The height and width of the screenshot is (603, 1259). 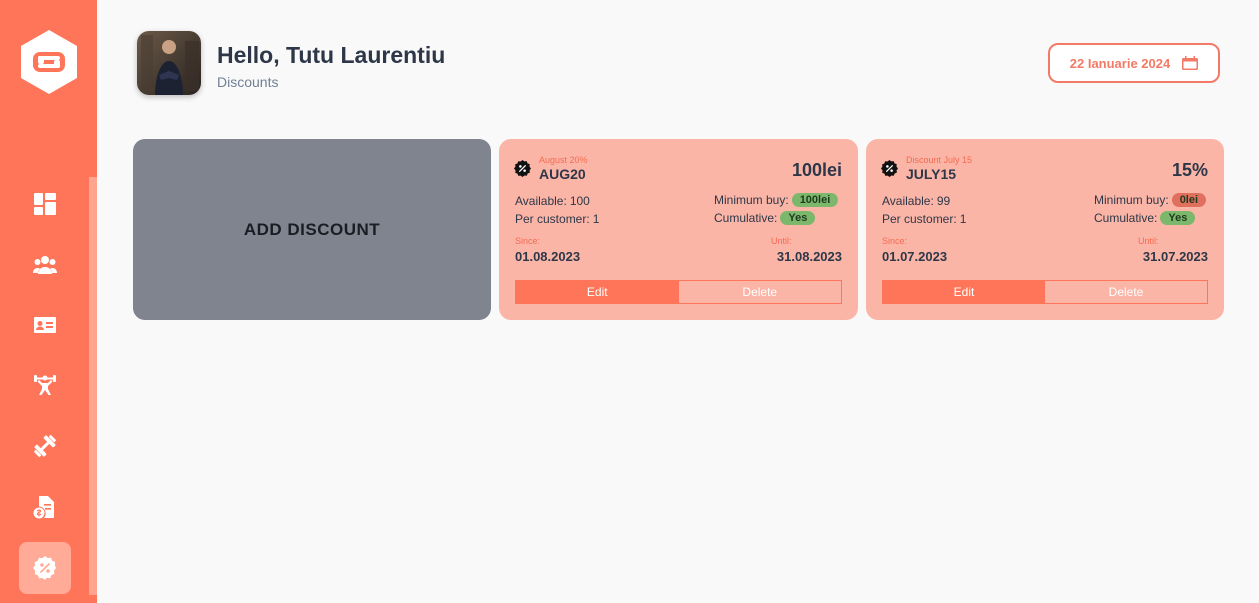 I want to click on discount-value: 15%, so click(x=1189, y=170).